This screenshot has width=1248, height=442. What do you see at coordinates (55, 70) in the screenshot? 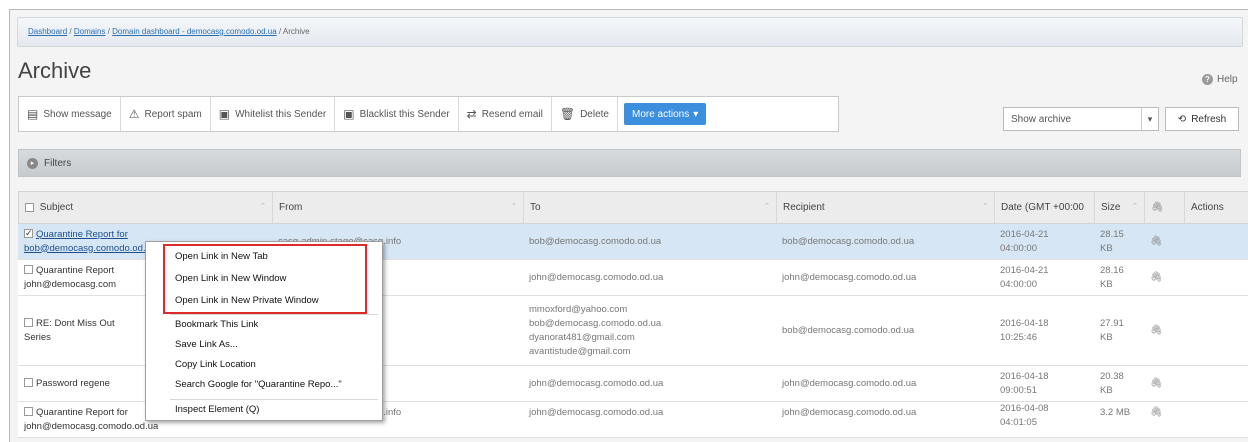
I see `page-title: Archive` at bounding box center [55, 70].